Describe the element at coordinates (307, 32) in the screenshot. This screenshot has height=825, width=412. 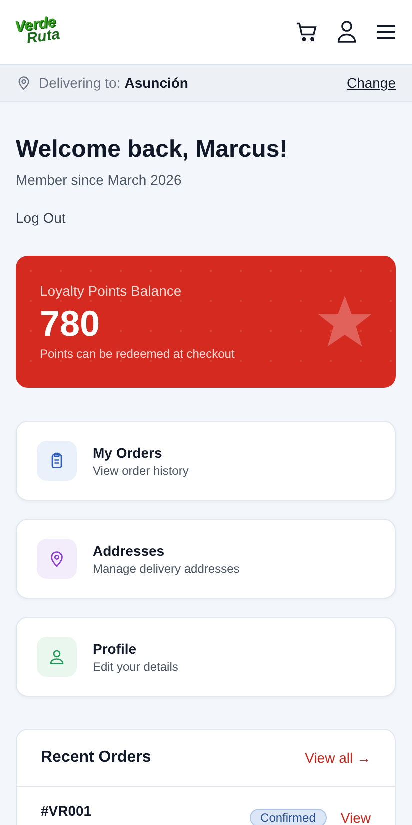
I see `cart-icon` at that location.